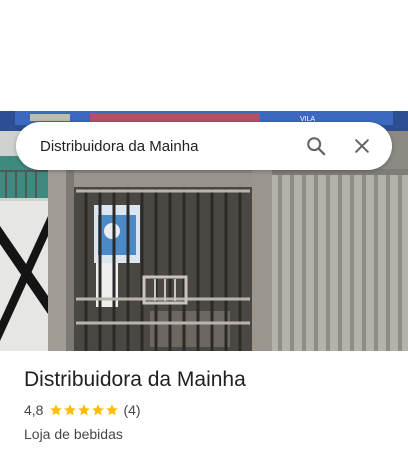  I want to click on rating-value: 4,8, so click(34, 410).